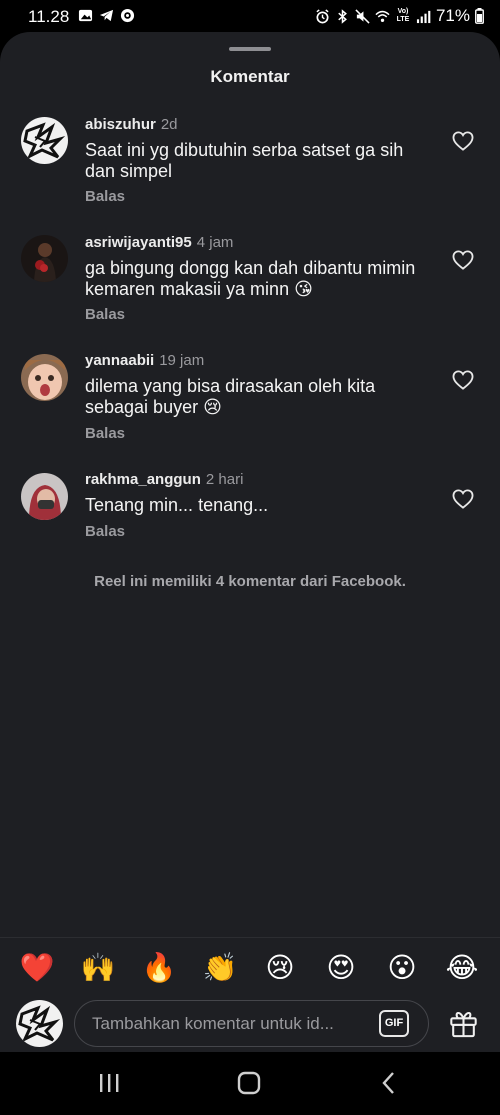  I want to click on bluetooth-icon, so click(342, 16).